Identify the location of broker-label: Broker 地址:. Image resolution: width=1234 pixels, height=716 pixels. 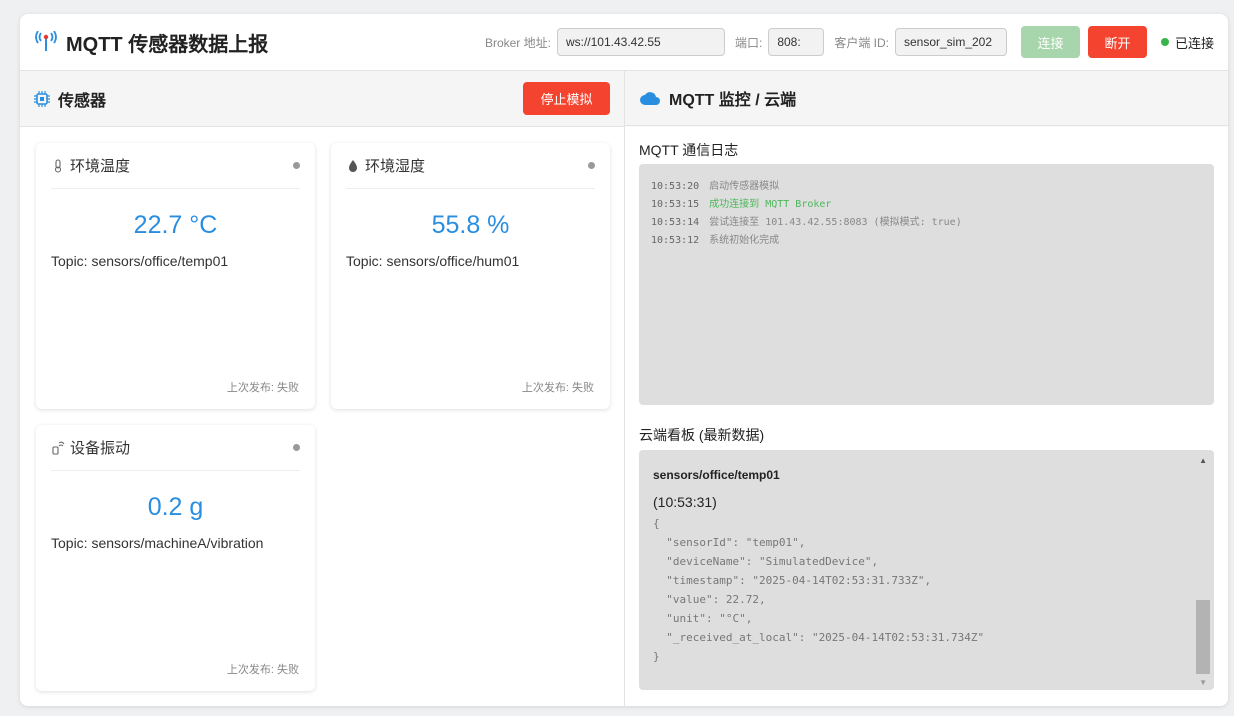
(517, 42).